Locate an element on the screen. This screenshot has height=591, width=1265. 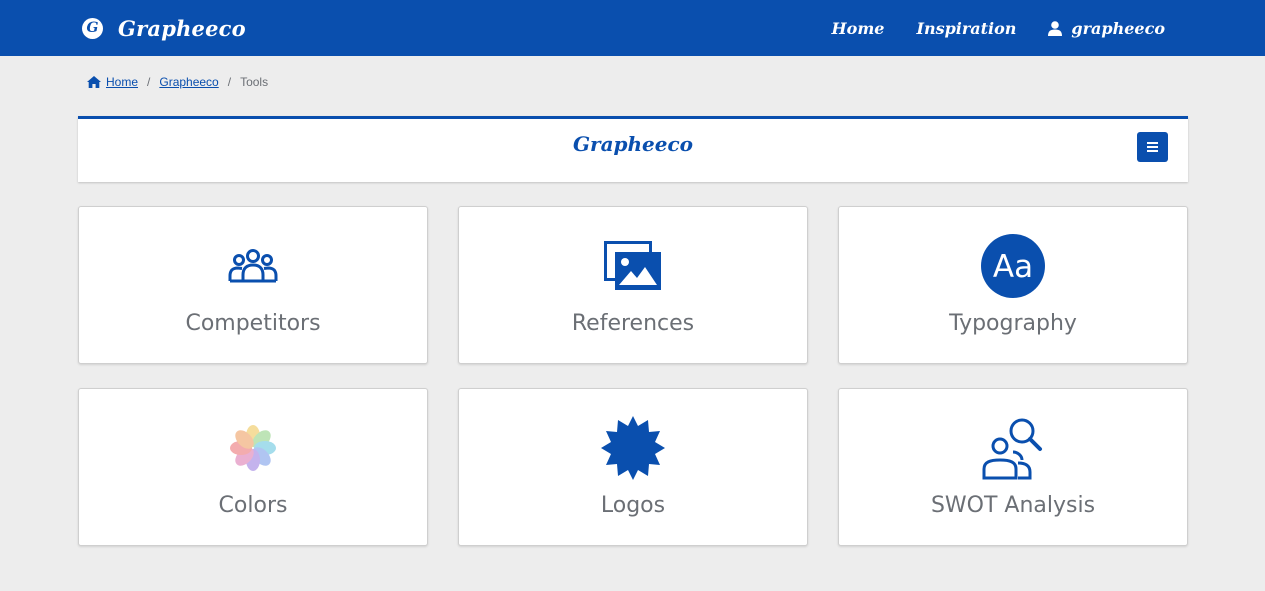
top-navbar: G Grapheeco Home Inspiration grapheeco is located at coordinates (632, 28).